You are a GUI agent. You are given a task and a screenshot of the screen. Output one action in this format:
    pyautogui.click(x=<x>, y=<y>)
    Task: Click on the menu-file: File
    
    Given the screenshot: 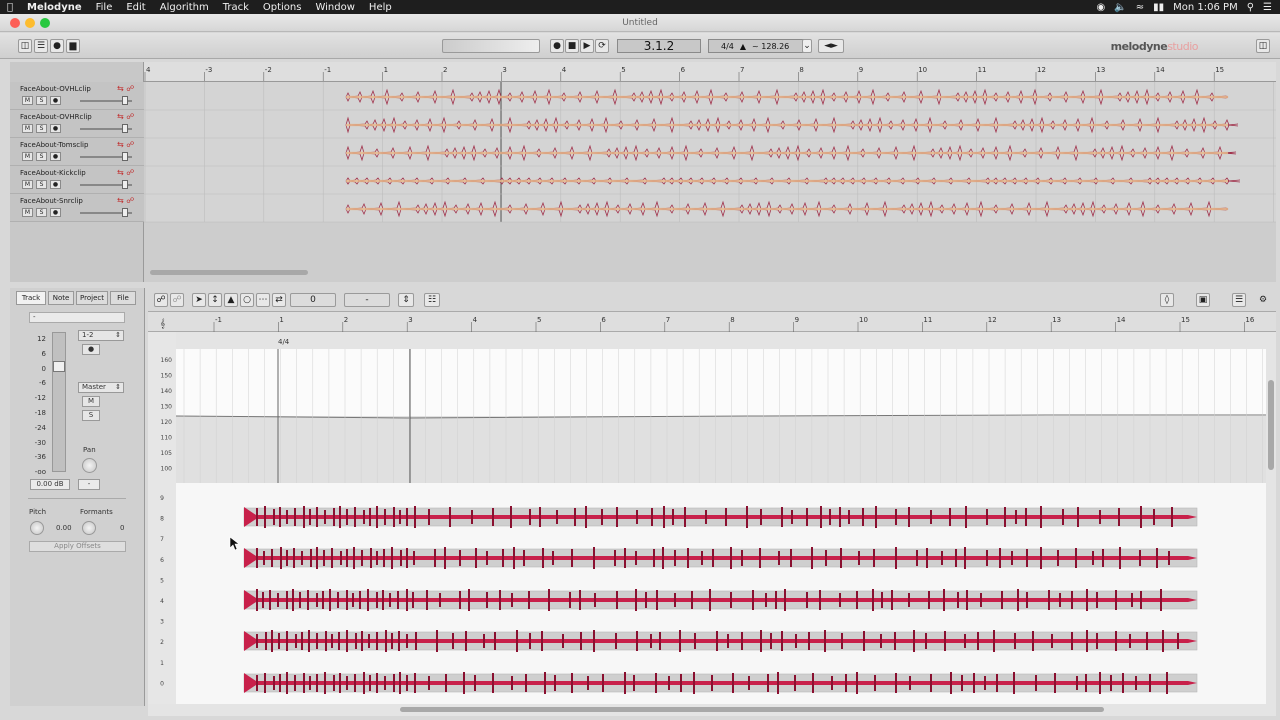 What is the action you would take?
    pyautogui.click(x=104, y=7)
    